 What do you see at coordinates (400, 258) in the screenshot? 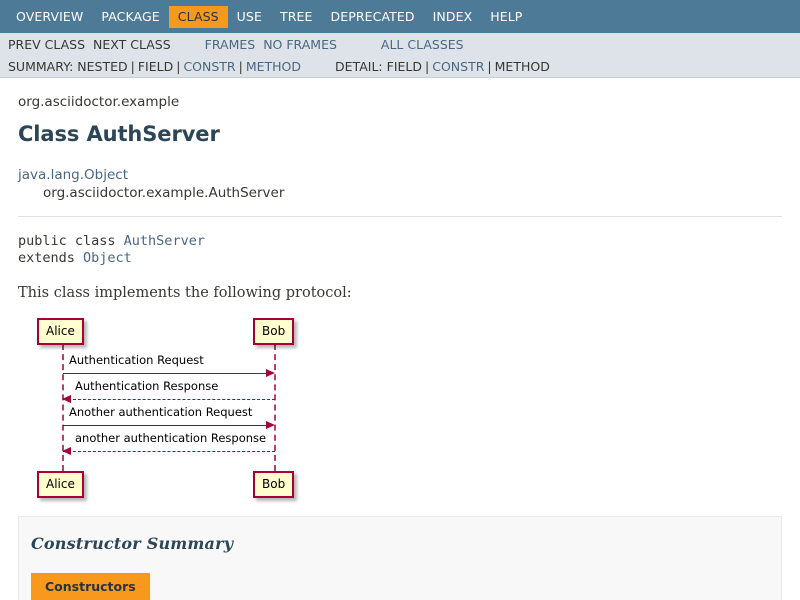
I see `class-declaration-line2: extends Object` at bounding box center [400, 258].